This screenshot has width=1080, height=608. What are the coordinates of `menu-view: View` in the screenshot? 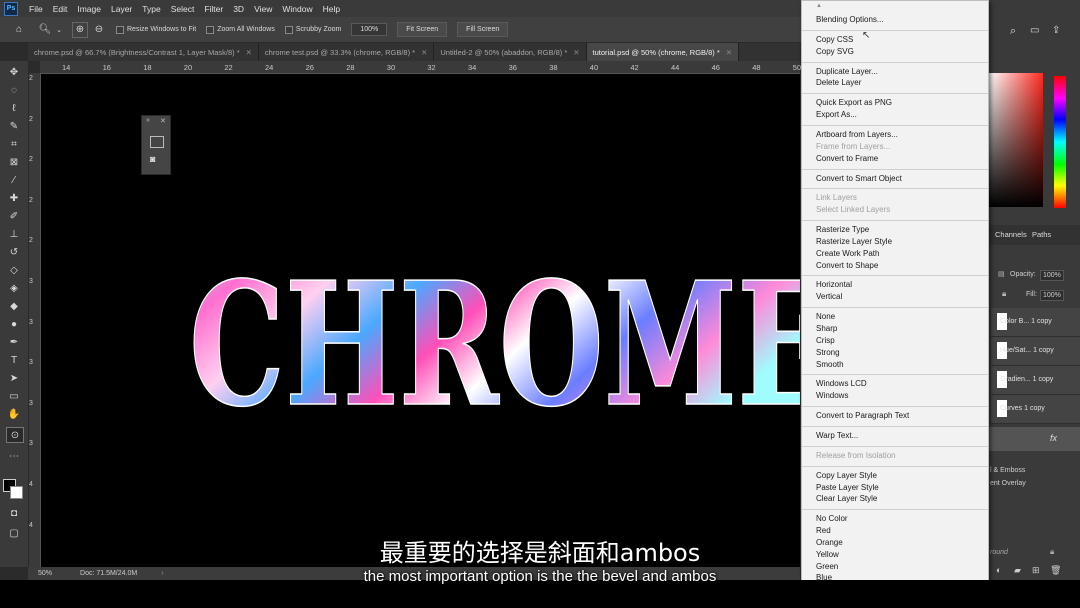 It's located at (263, 9).